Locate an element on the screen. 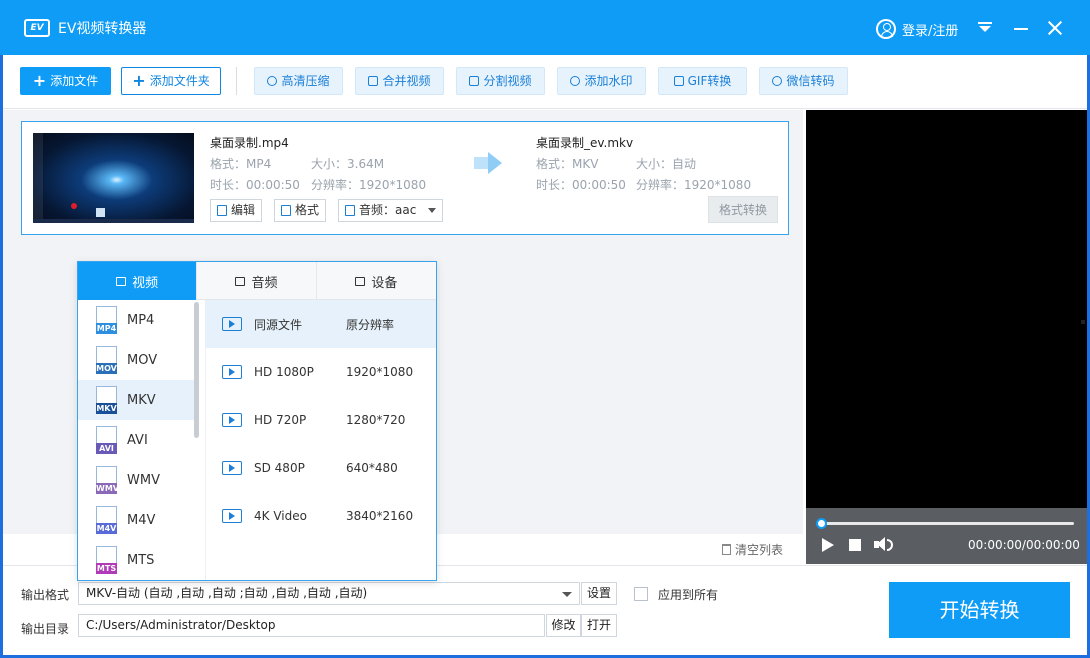 The width and height of the screenshot is (1090, 658). format-item-wmv: WMV WMV is located at coordinates (137, 480).